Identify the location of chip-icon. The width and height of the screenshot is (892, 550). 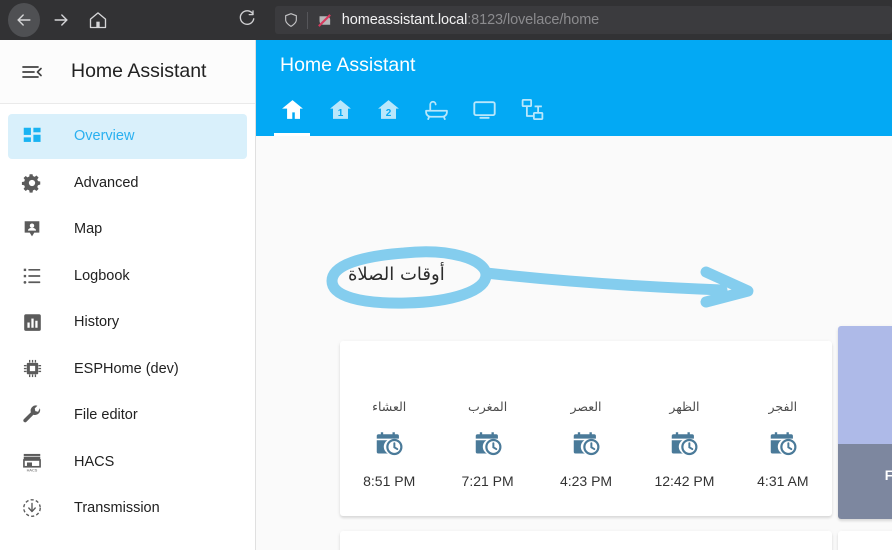
(32, 369).